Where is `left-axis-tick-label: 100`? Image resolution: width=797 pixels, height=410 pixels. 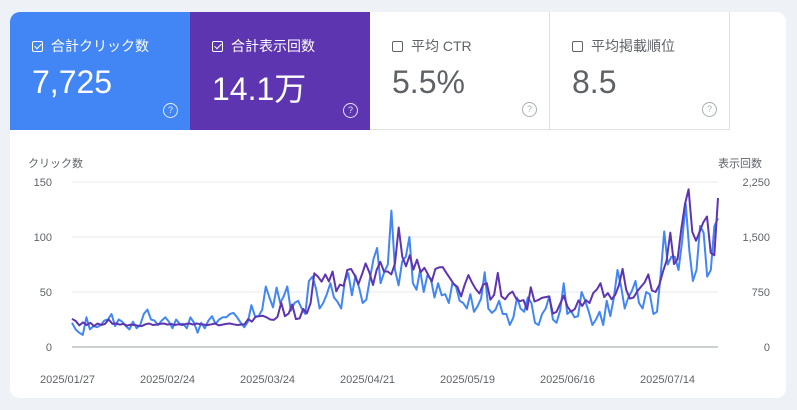 left-axis-tick-label: 100 is located at coordinates (43, 238).